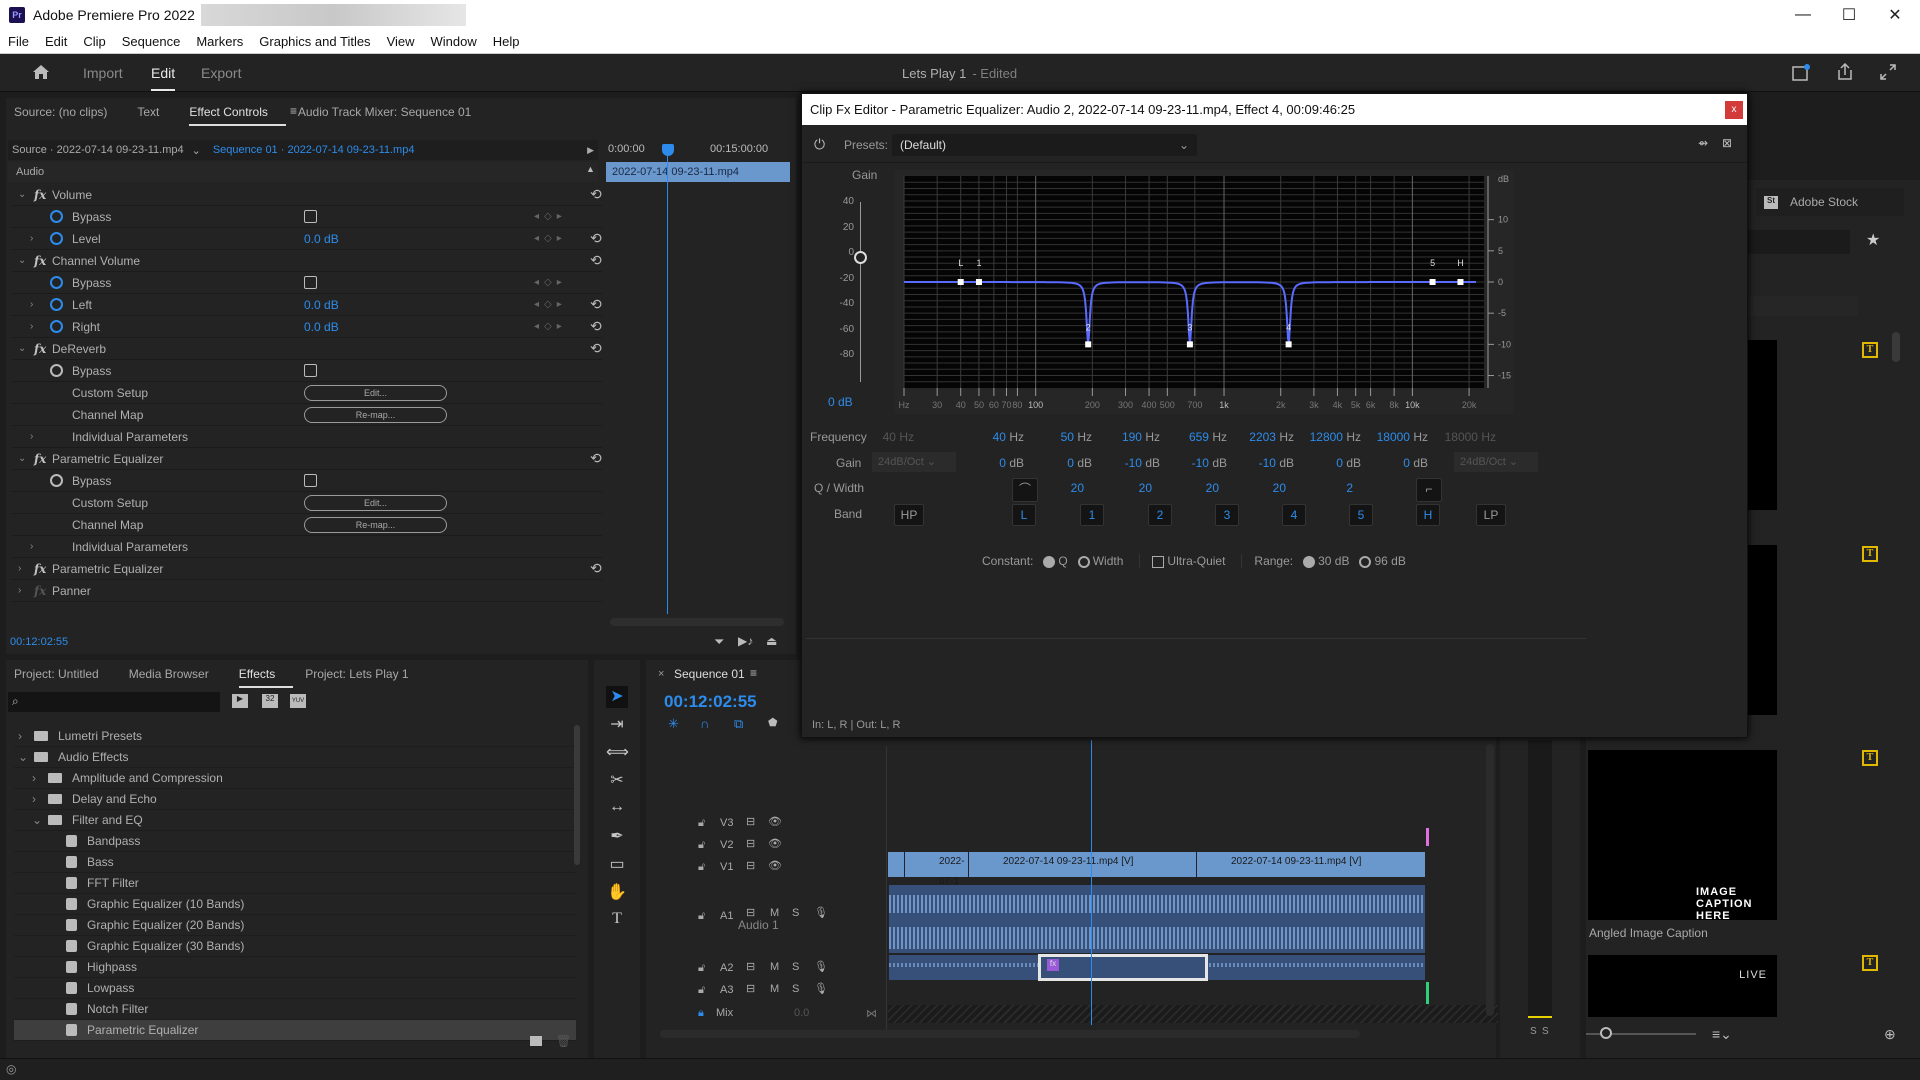 The image size is (1920, 1080). I want to click on chevron-down-icon: ⌄, so click(22, 348).